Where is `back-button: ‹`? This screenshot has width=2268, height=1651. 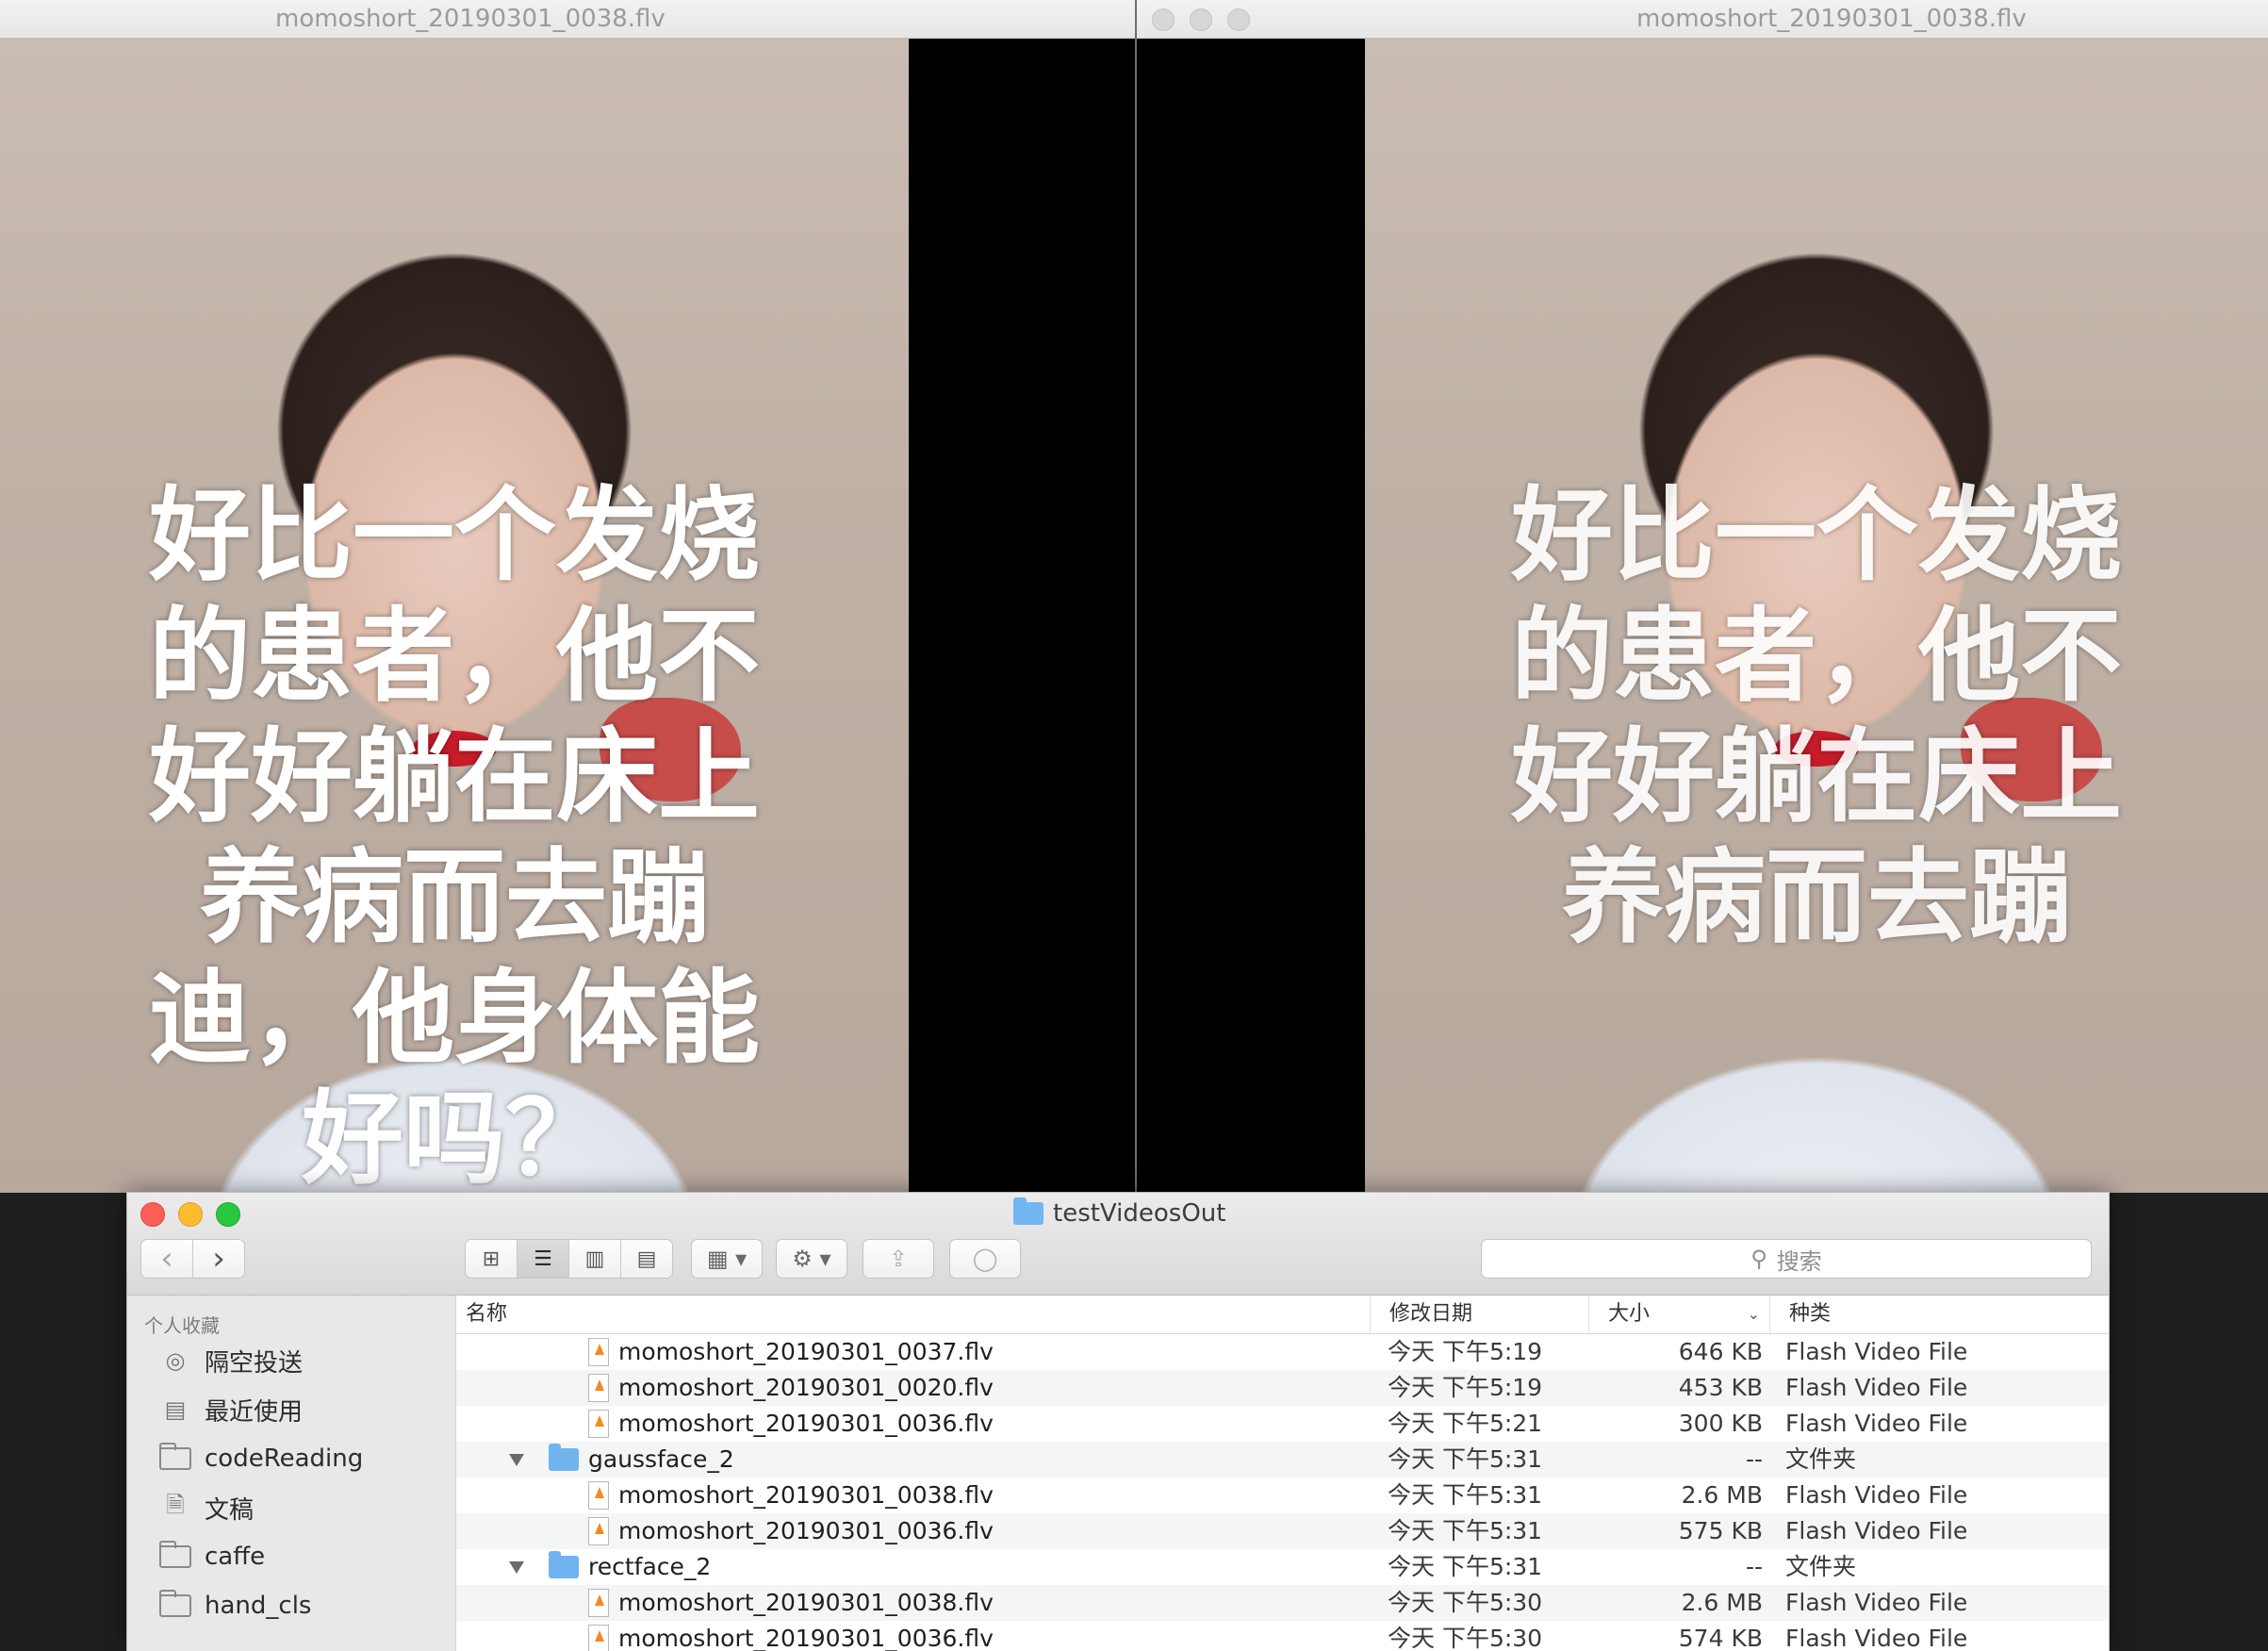
back-button: ‹ is located at coordinates (167, 1259).